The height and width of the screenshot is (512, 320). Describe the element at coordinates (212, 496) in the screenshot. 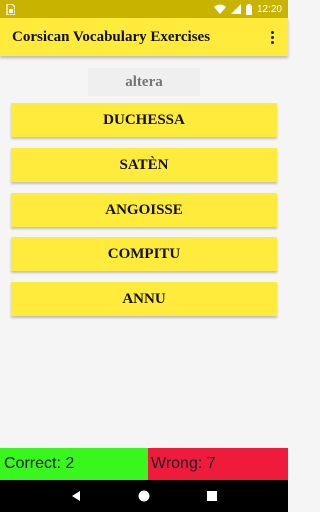

I see `recents-icon` at that location.